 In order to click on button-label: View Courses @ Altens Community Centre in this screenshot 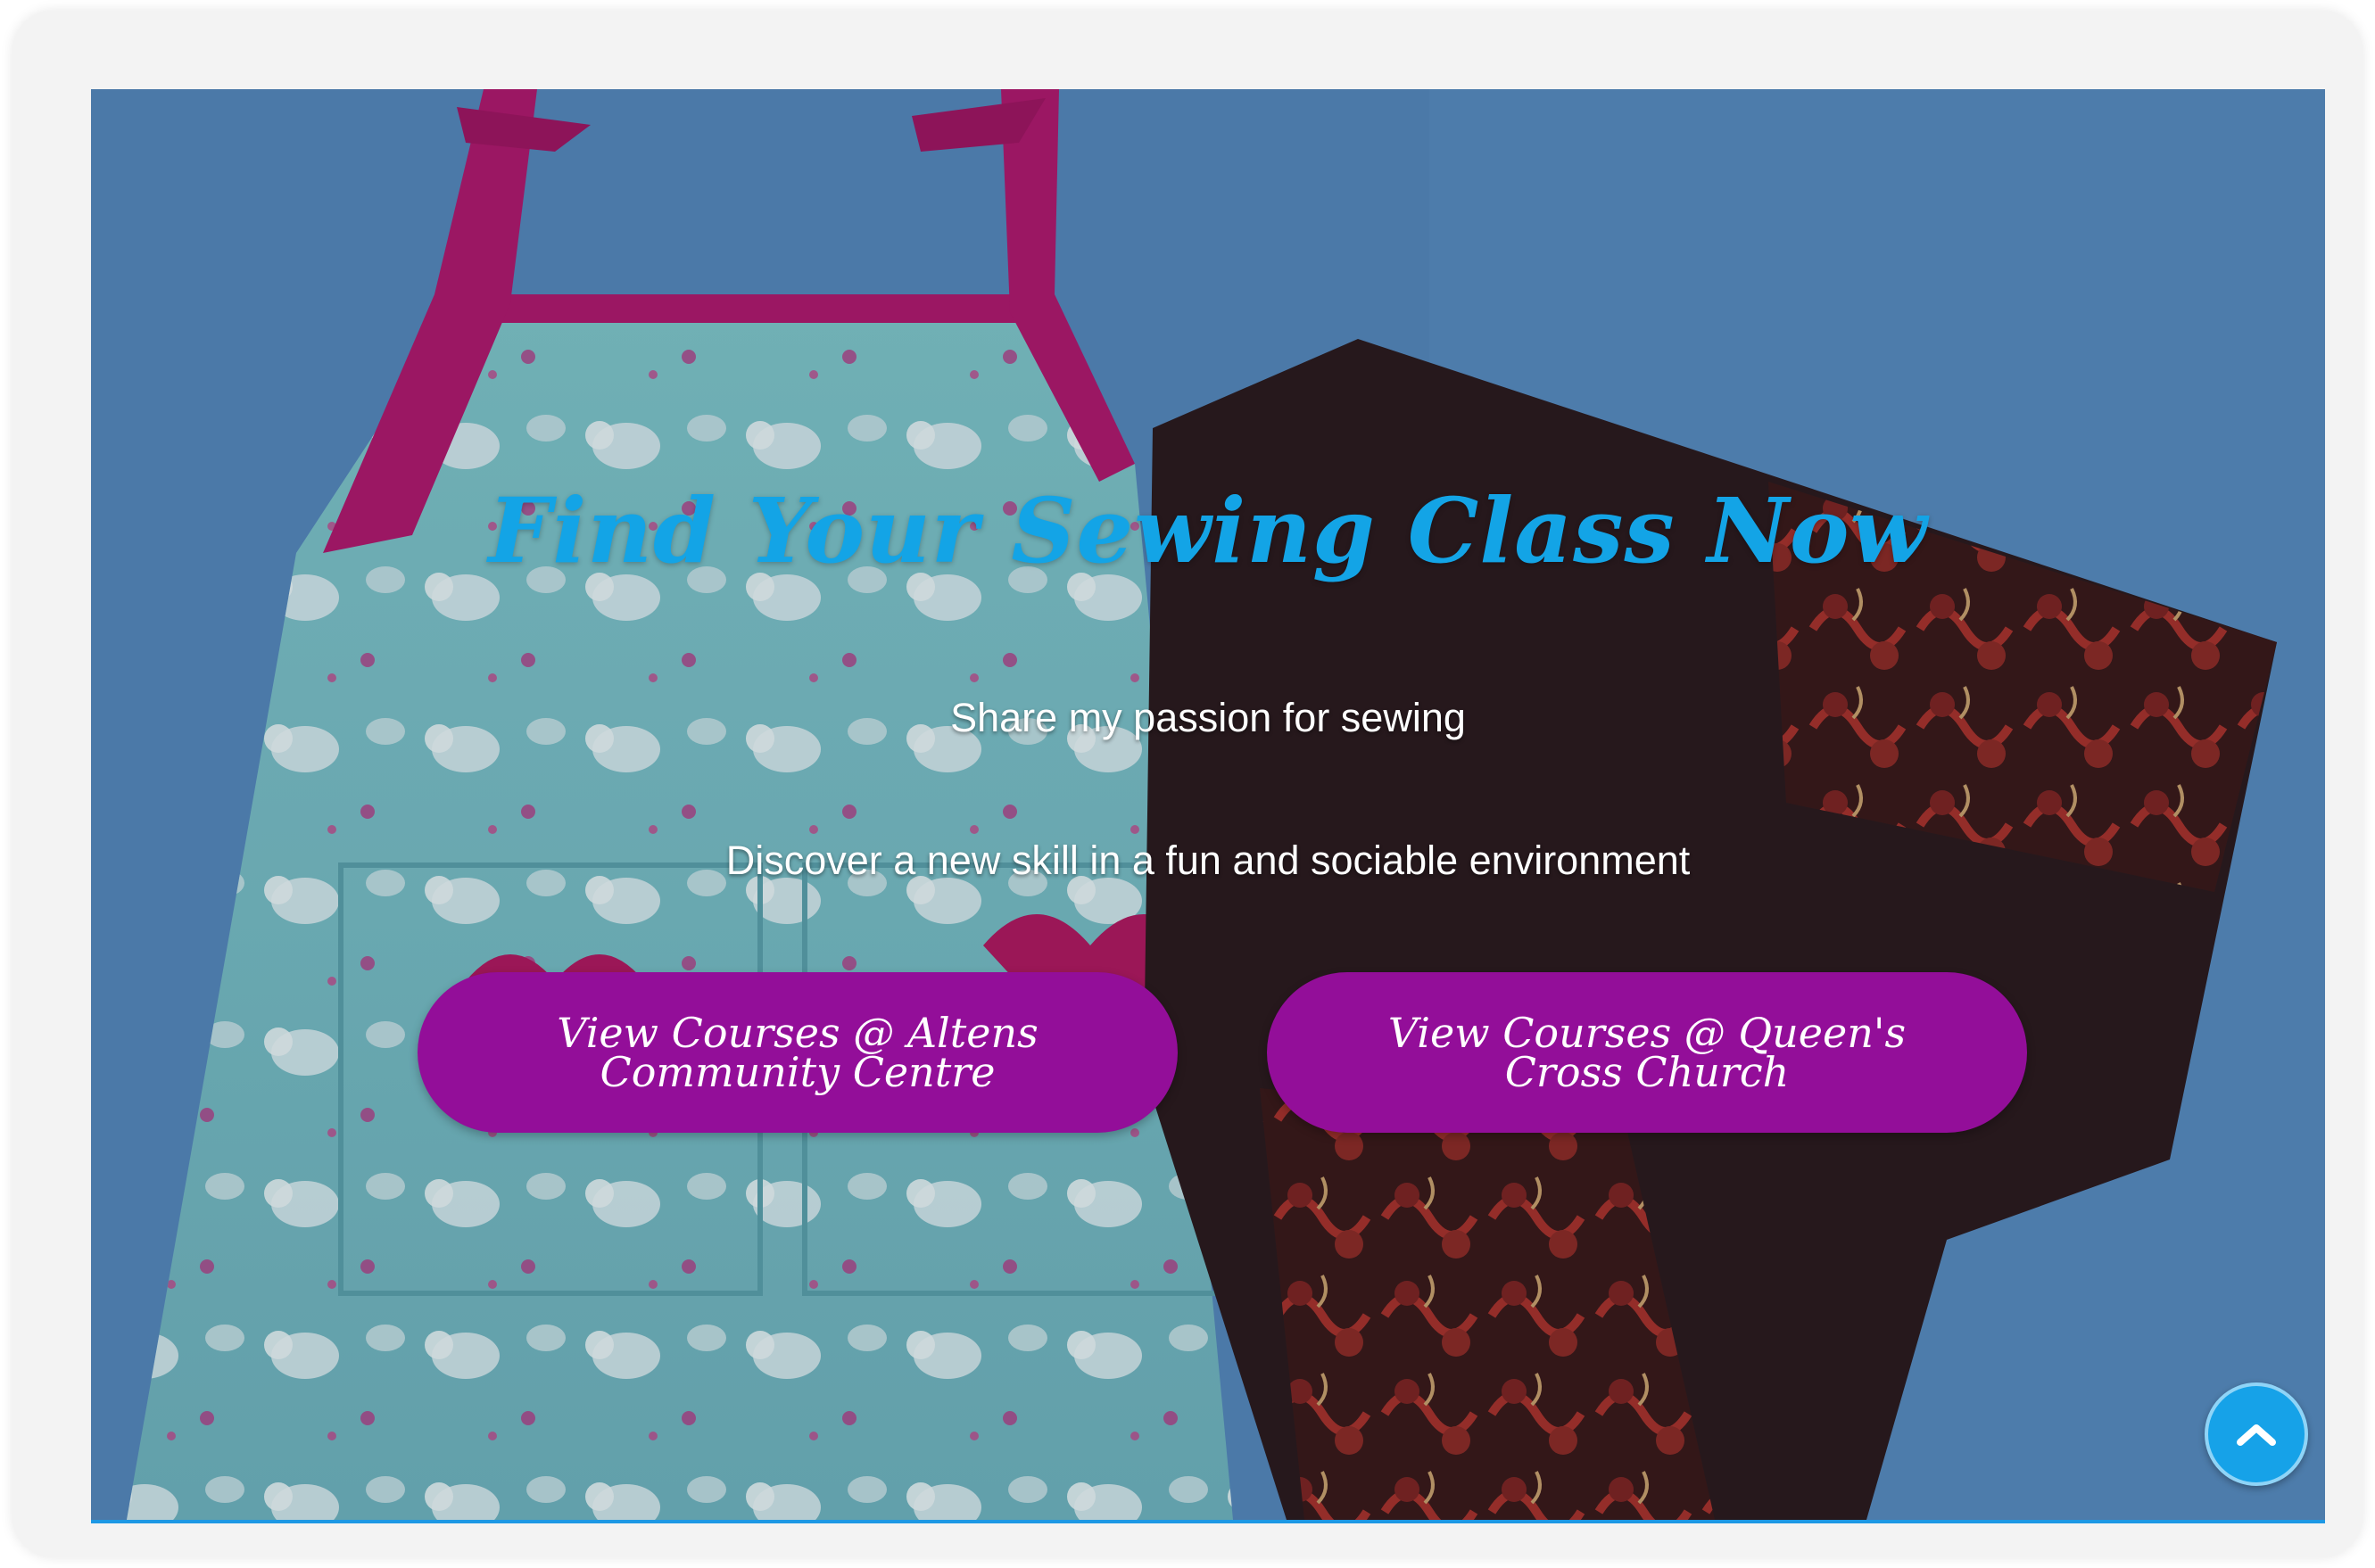, I will do `click(797, 1052)`.